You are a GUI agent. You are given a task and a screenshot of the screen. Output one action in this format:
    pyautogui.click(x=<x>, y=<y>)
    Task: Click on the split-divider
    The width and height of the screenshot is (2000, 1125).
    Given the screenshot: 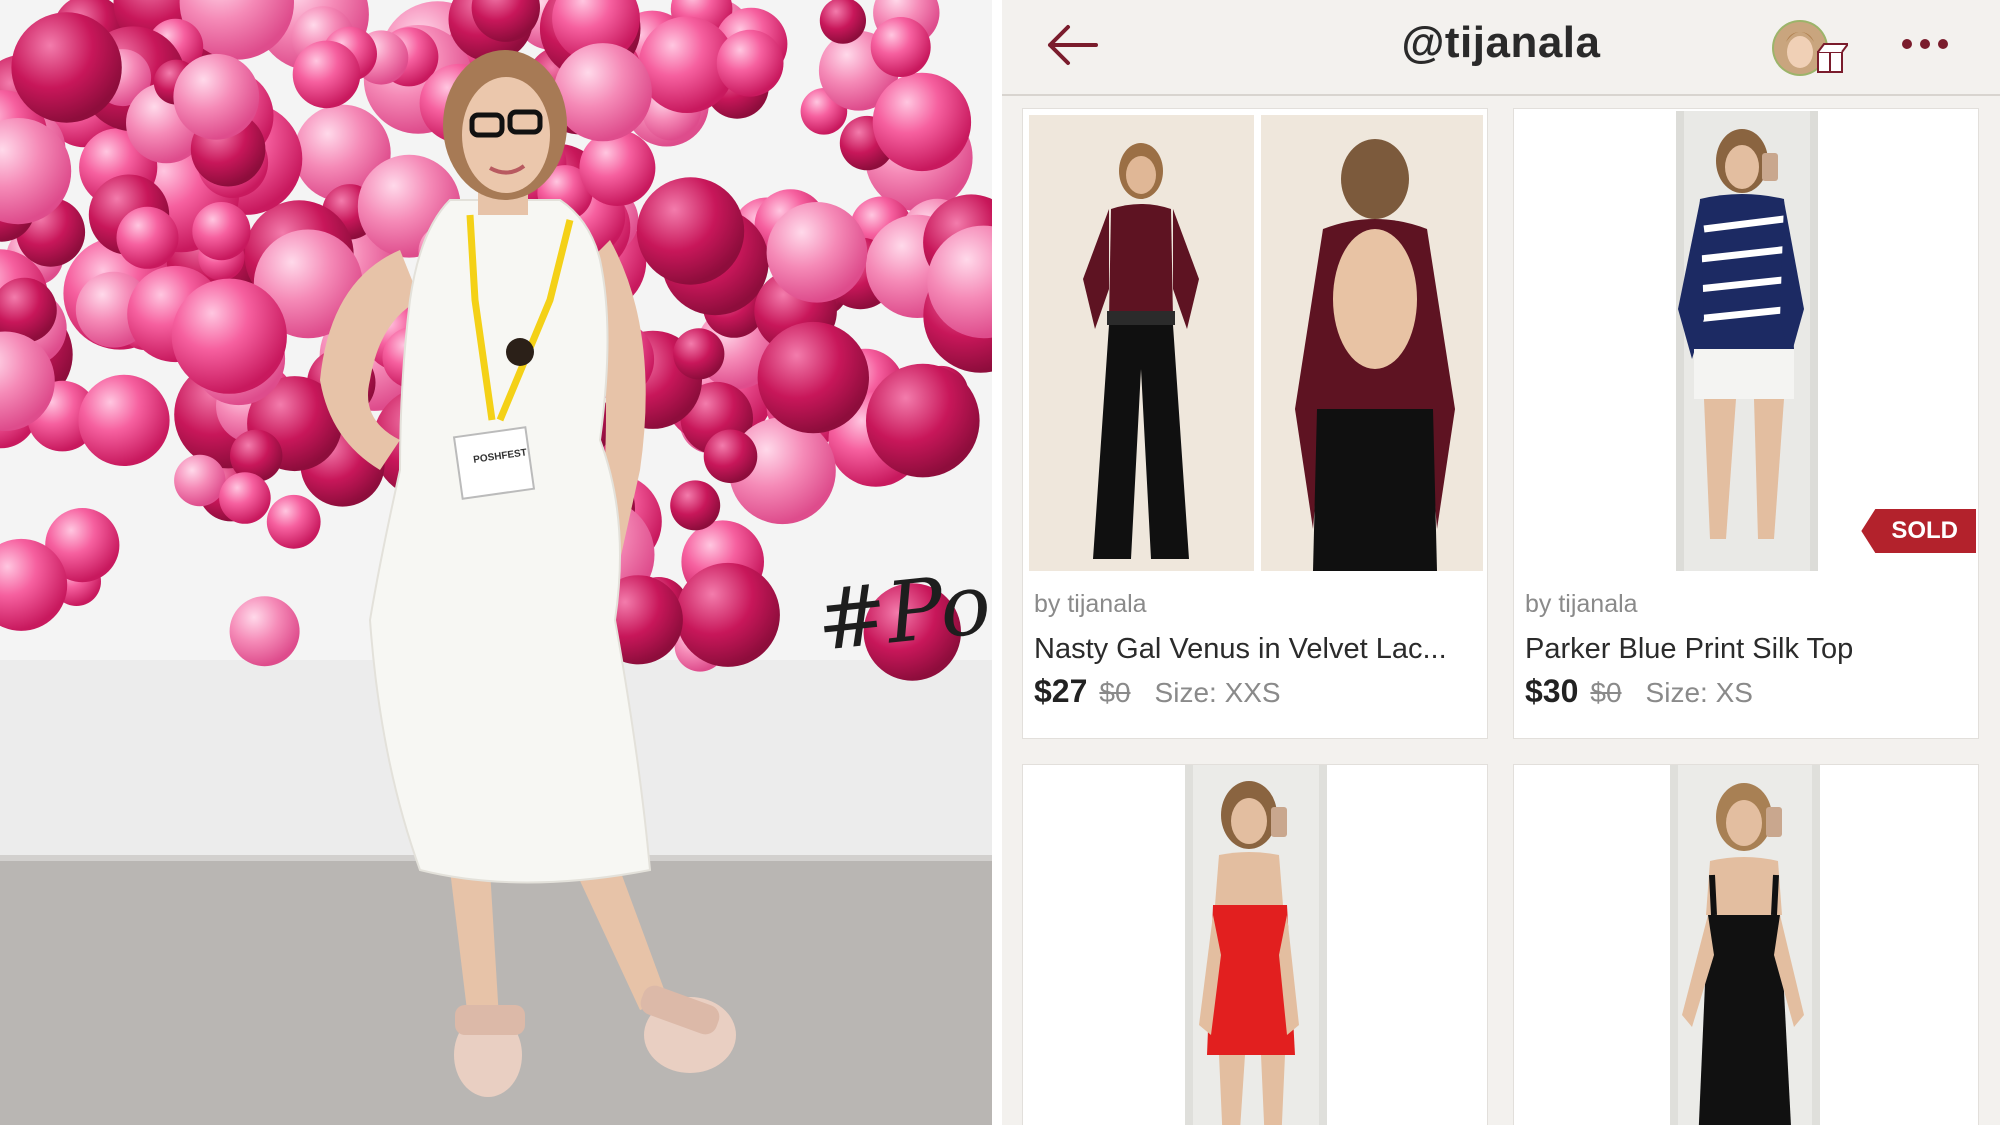 What is the action you would take?
    pyautogui.click(x=997, y=562)
    